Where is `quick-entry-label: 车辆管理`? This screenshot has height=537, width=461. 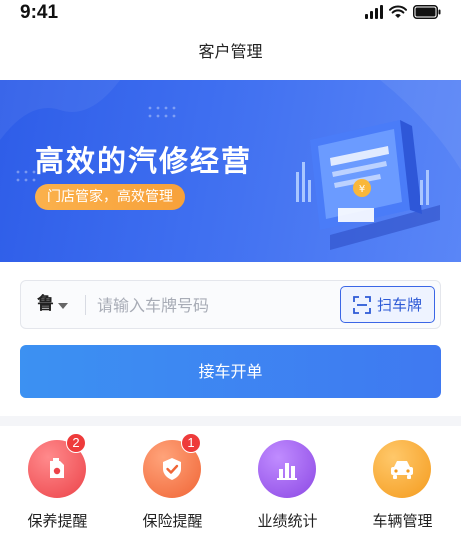
quick-entry-label: 车辆管理 is located at coordinates (402, 521).